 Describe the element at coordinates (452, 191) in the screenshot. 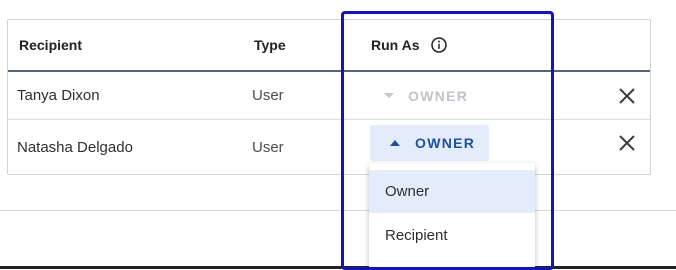

I see `dropdown-option-owner: Owner` at that location.